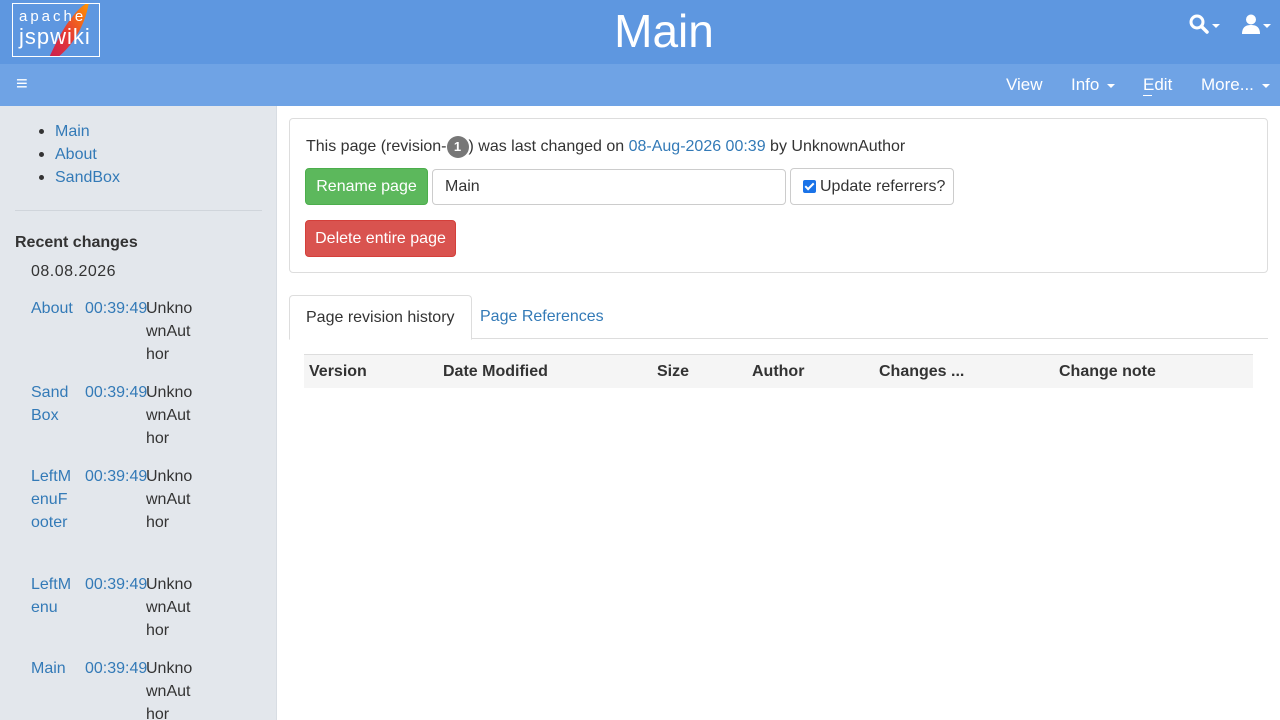  I want to click on info-tabs: Page revision history Page References, so click(778, 317).